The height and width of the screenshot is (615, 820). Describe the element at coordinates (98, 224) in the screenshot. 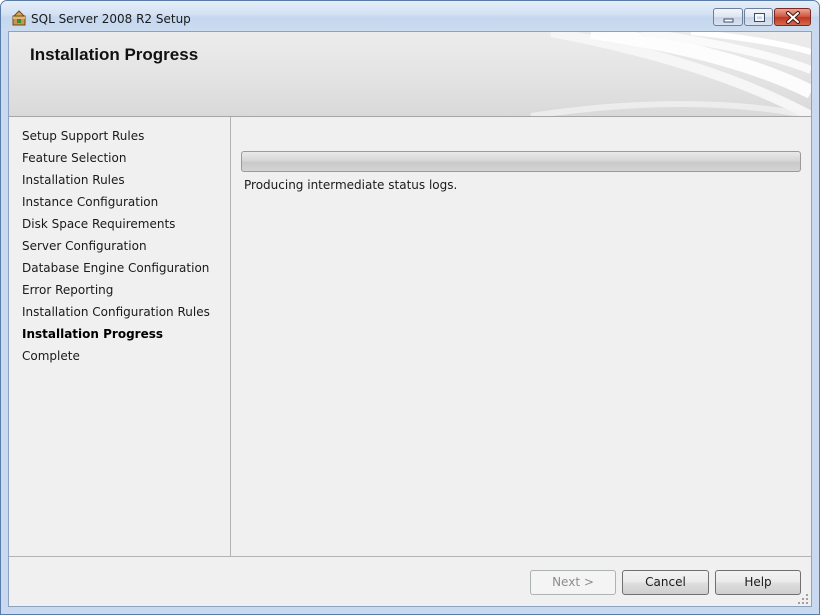

I see `step-disk-space-requirements: Disk Space Requirements` at that location.